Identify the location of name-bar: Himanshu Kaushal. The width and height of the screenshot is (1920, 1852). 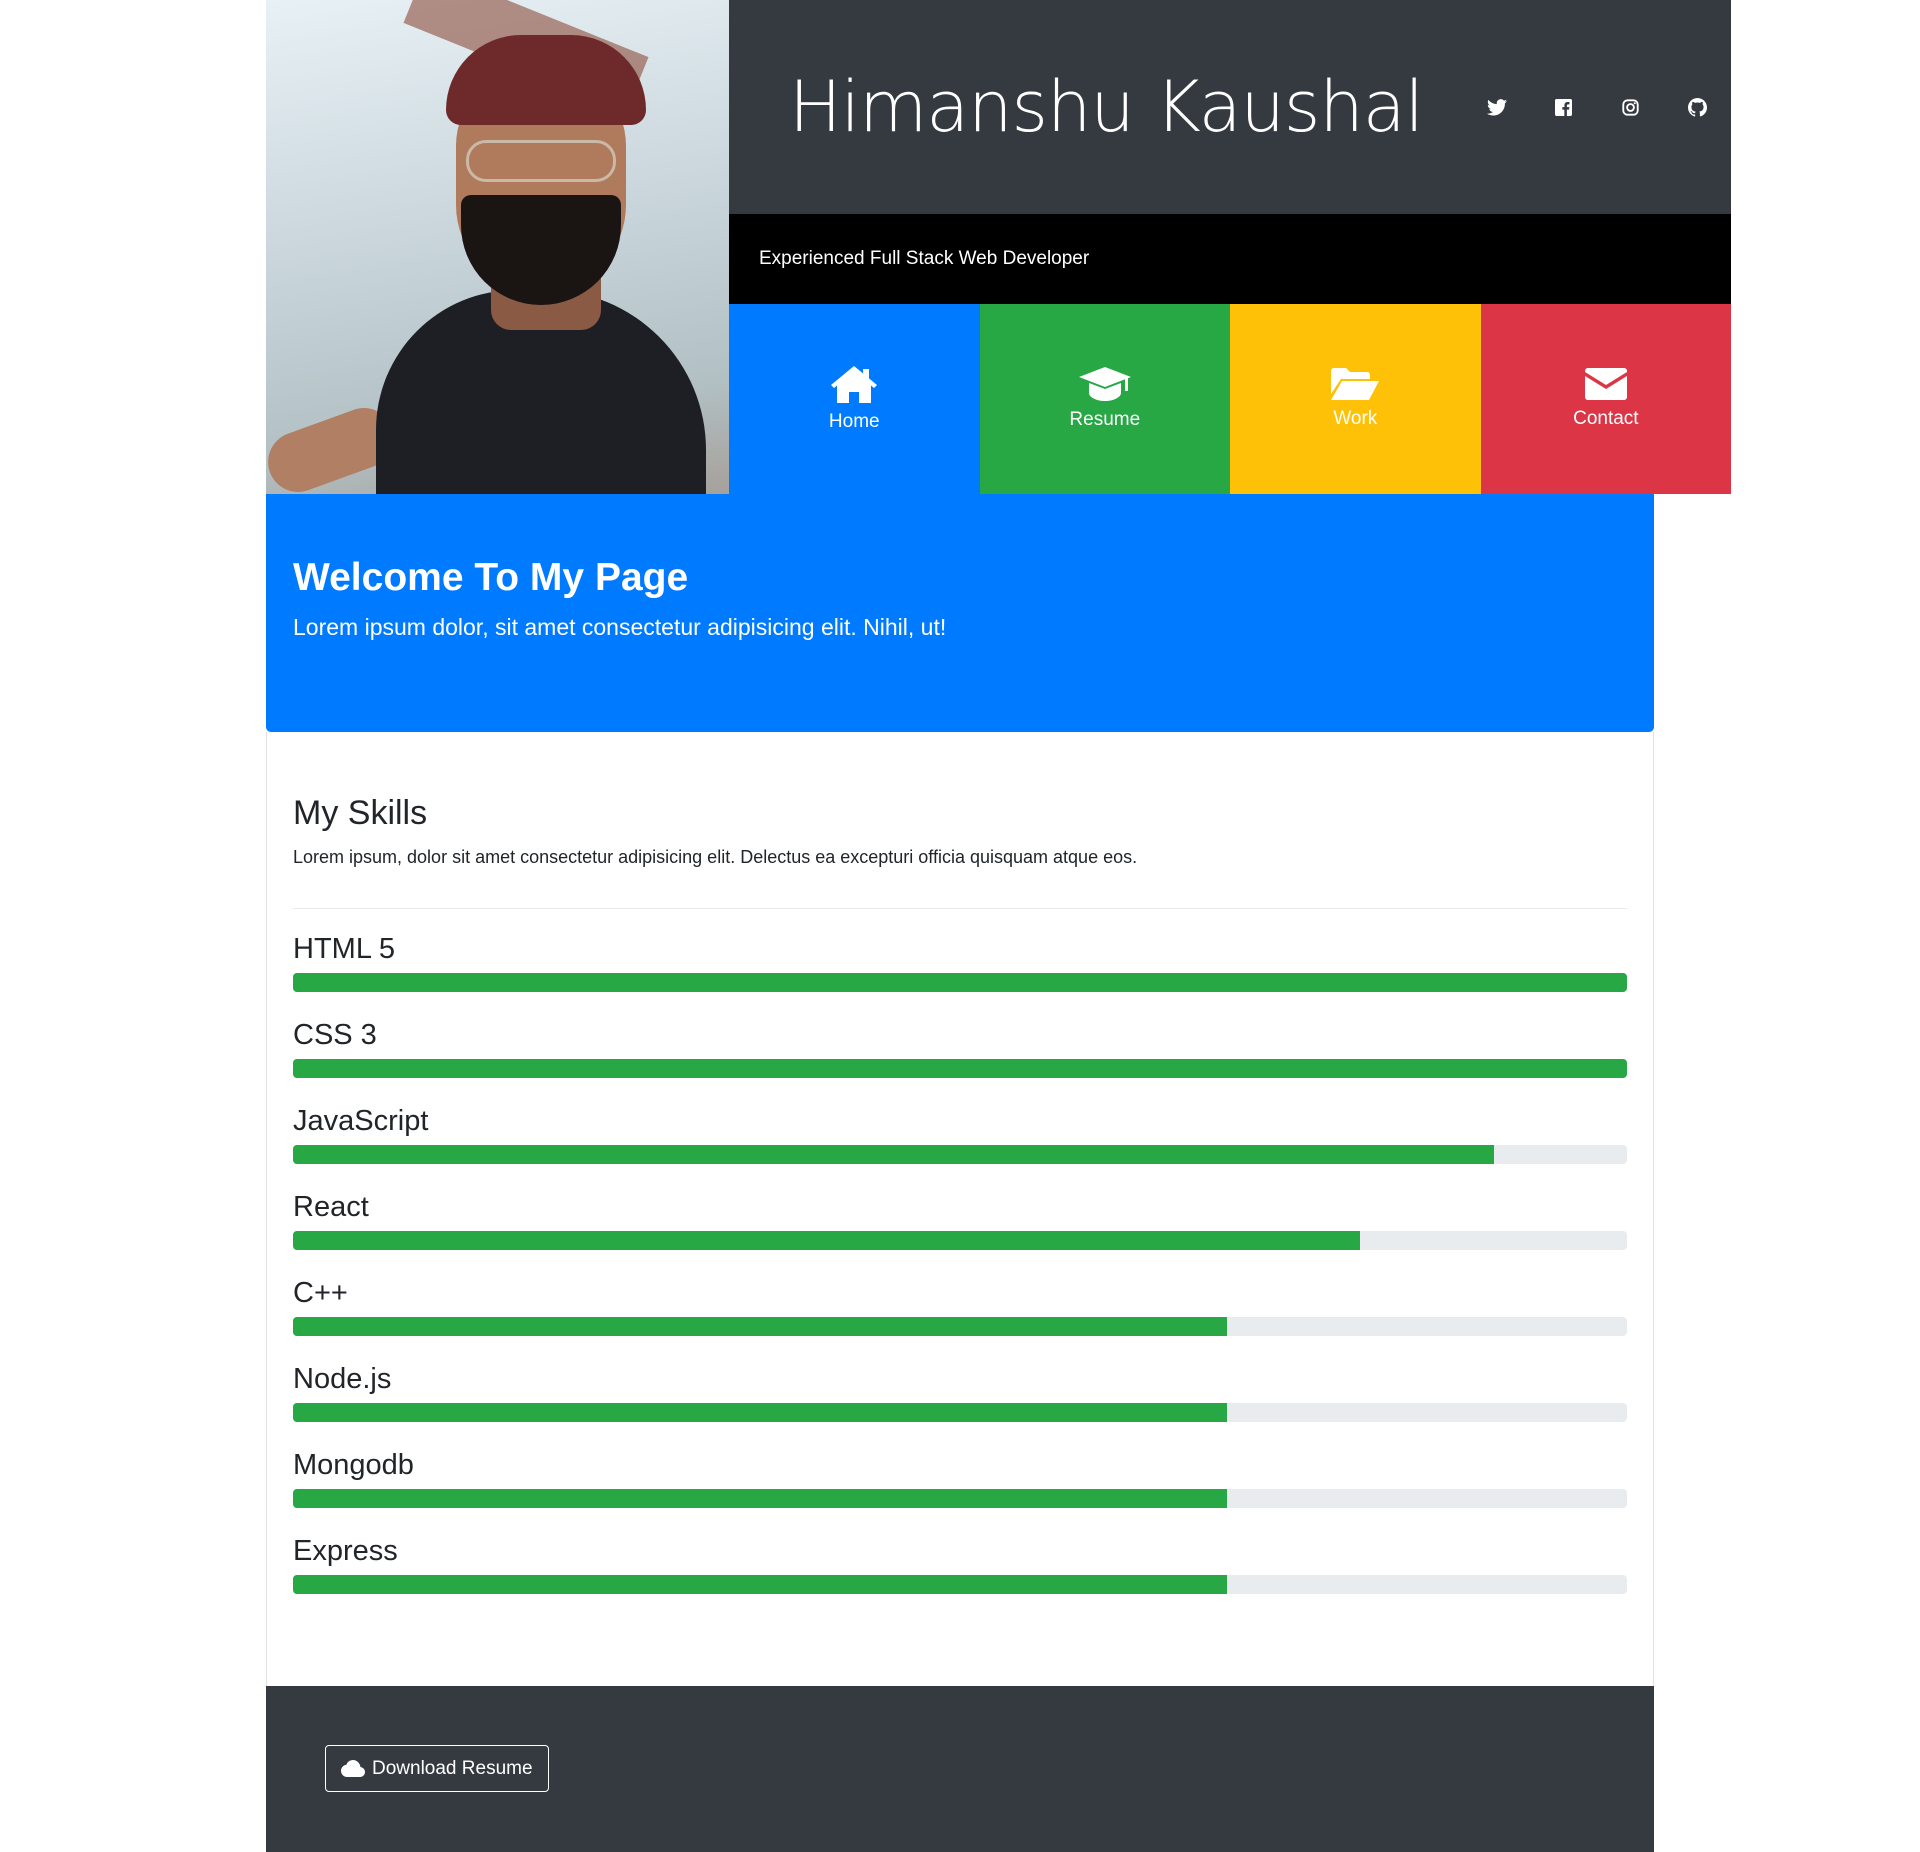
(1230, 107).